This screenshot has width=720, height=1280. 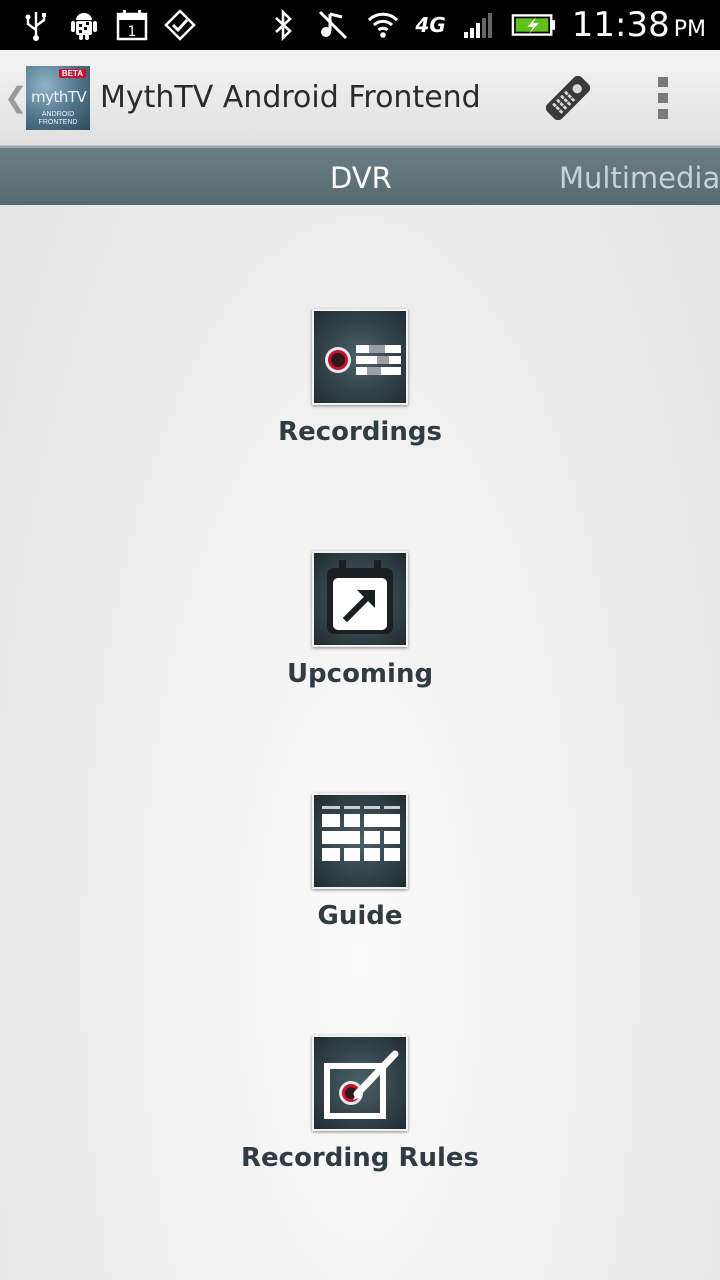 I want to click on recording-rules-menu-item: Recording Rules, so click(x=360, y=1104).